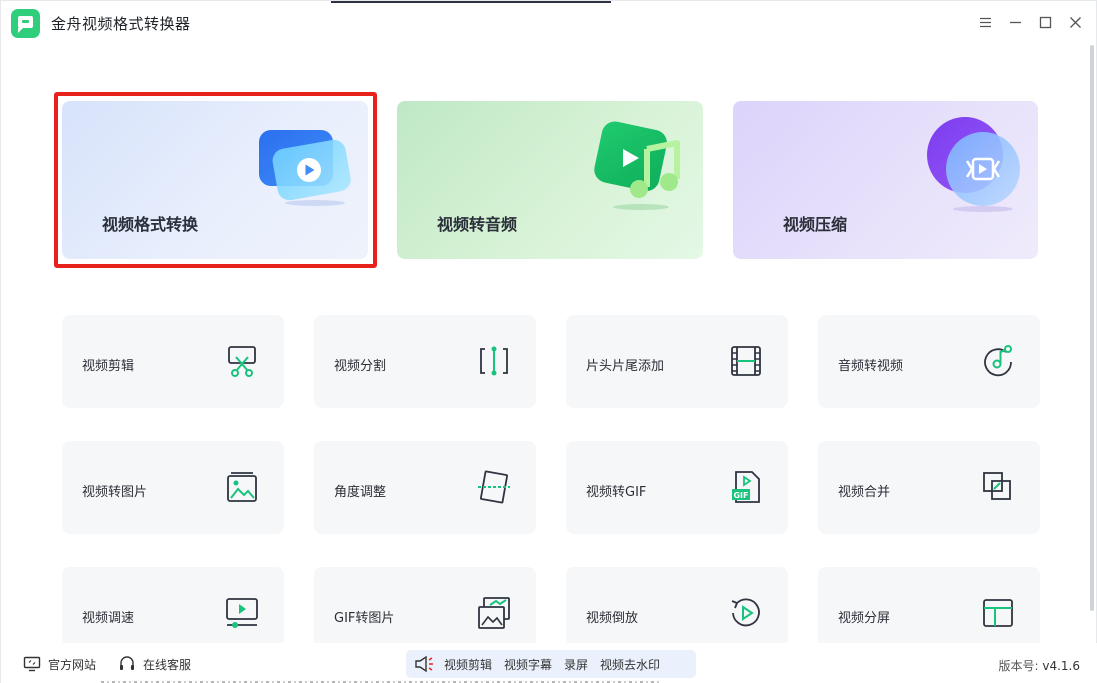  Describe the element at coordinates (494, 487) in the screenshot. I see `rotate-frame-icon` at that location.